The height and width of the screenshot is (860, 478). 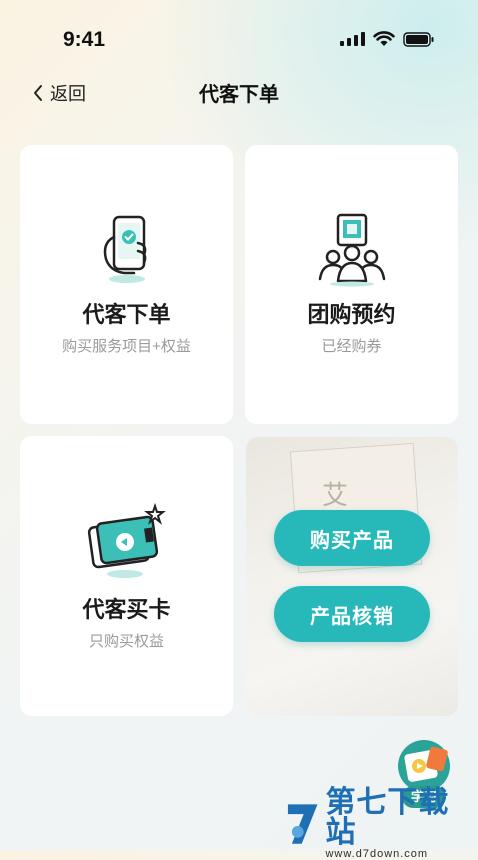 I want to click on buy-product-button: 购买产品, so click(x=352, y=538).